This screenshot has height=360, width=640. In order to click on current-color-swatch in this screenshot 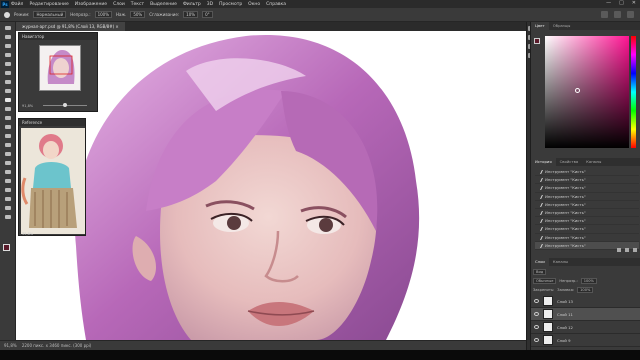, I will do `click(537, 41)`.